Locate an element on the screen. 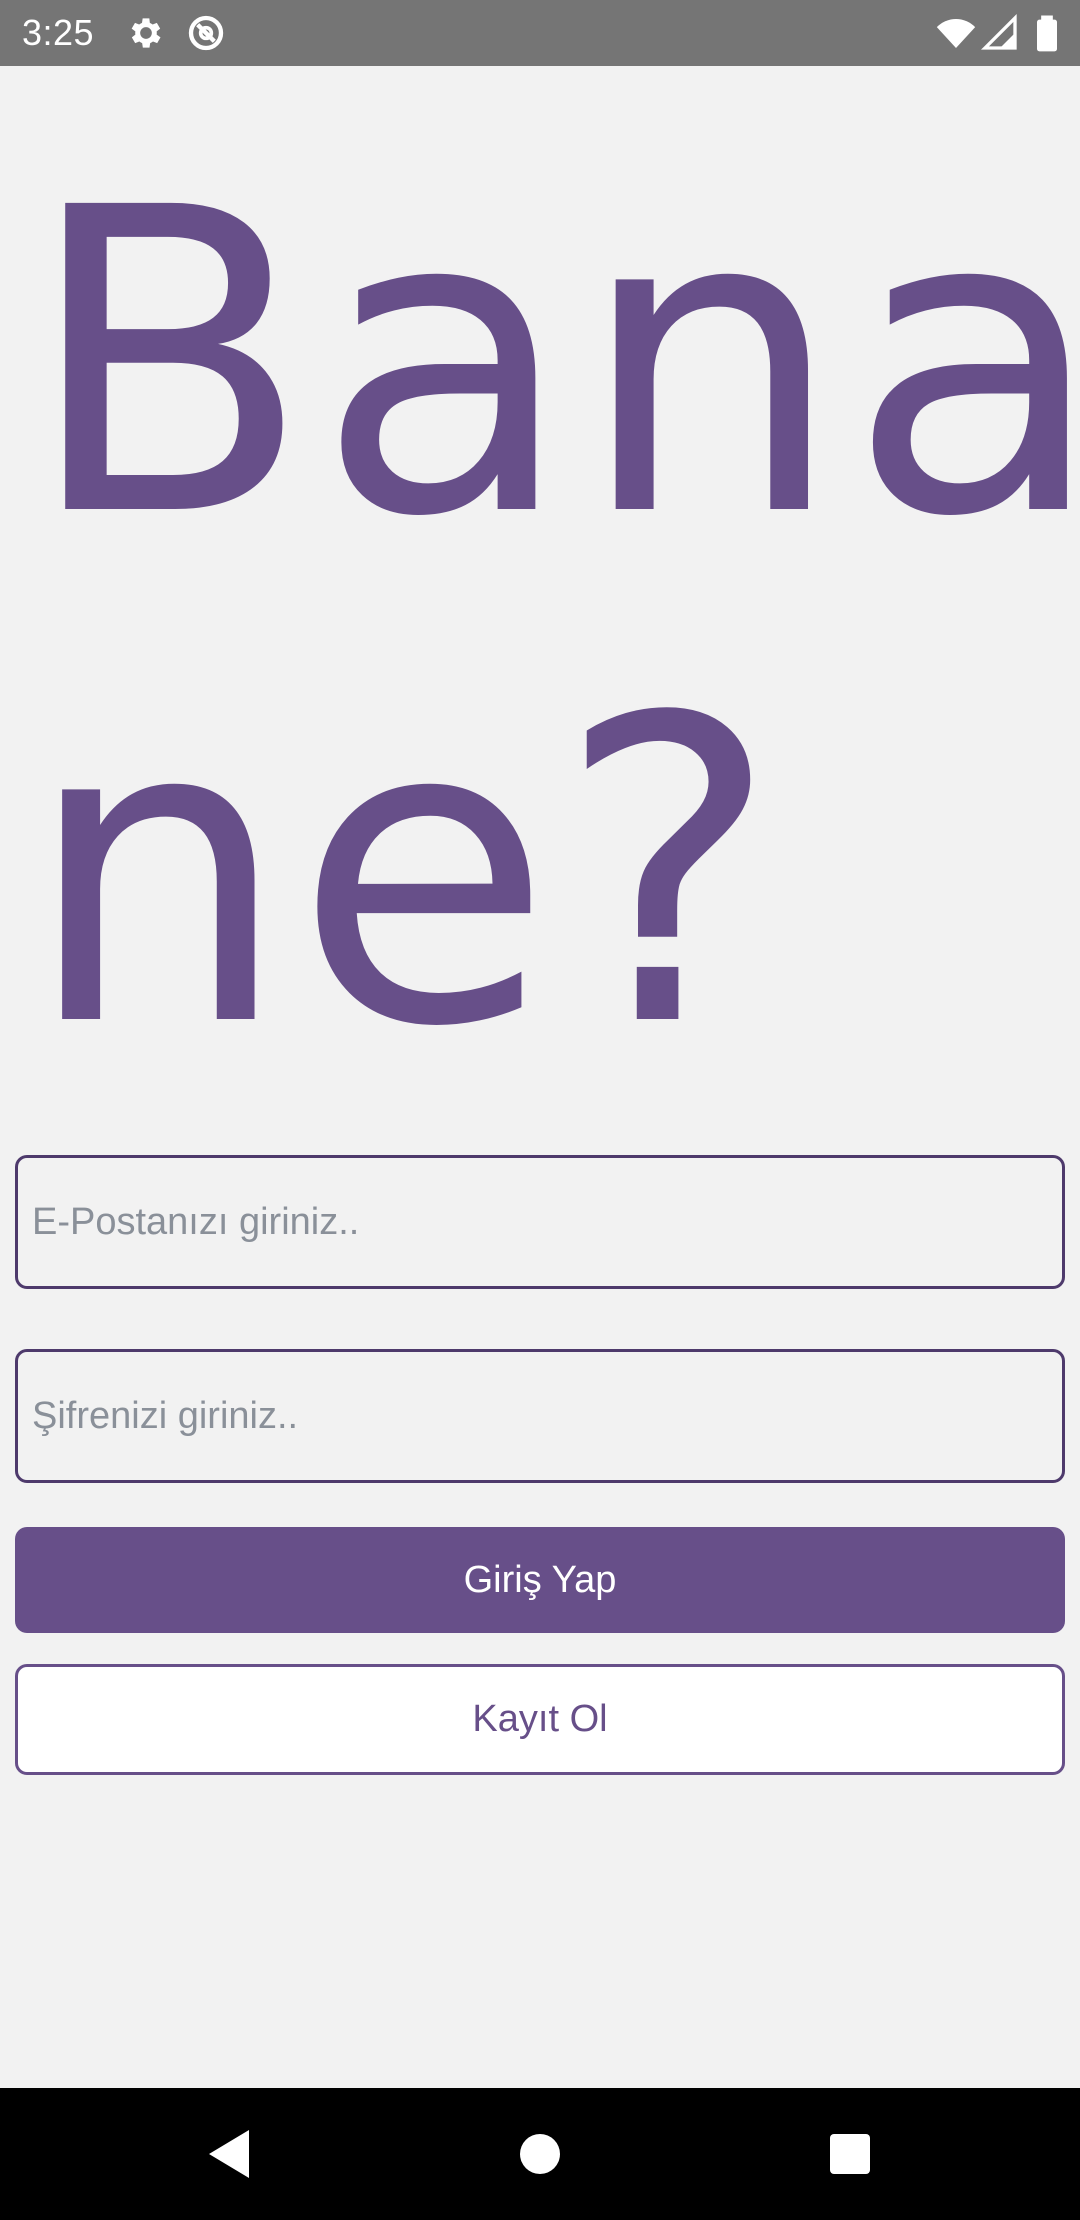 The image size is (1080, 2220). email-input is located at coordinates (540, 1222).